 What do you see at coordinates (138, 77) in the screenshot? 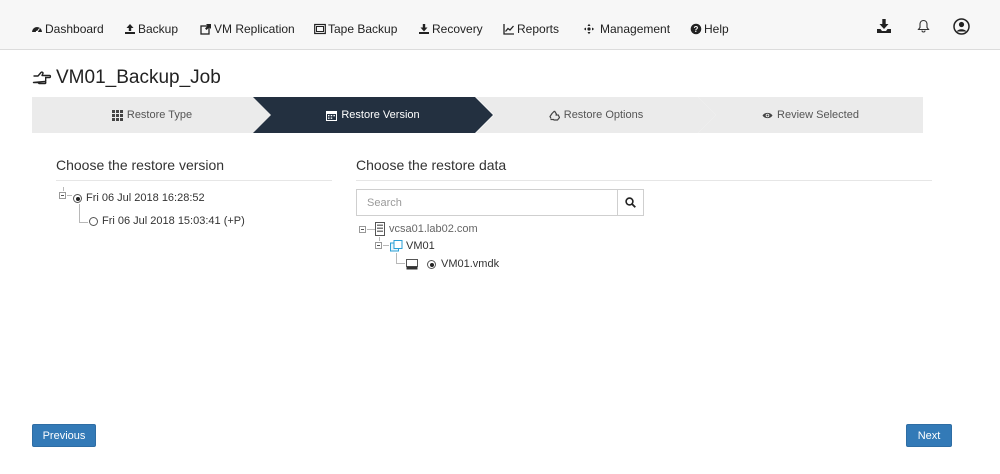
I see `page-title-text: VM01_Backup_Job` at bounding box center [138, 77].